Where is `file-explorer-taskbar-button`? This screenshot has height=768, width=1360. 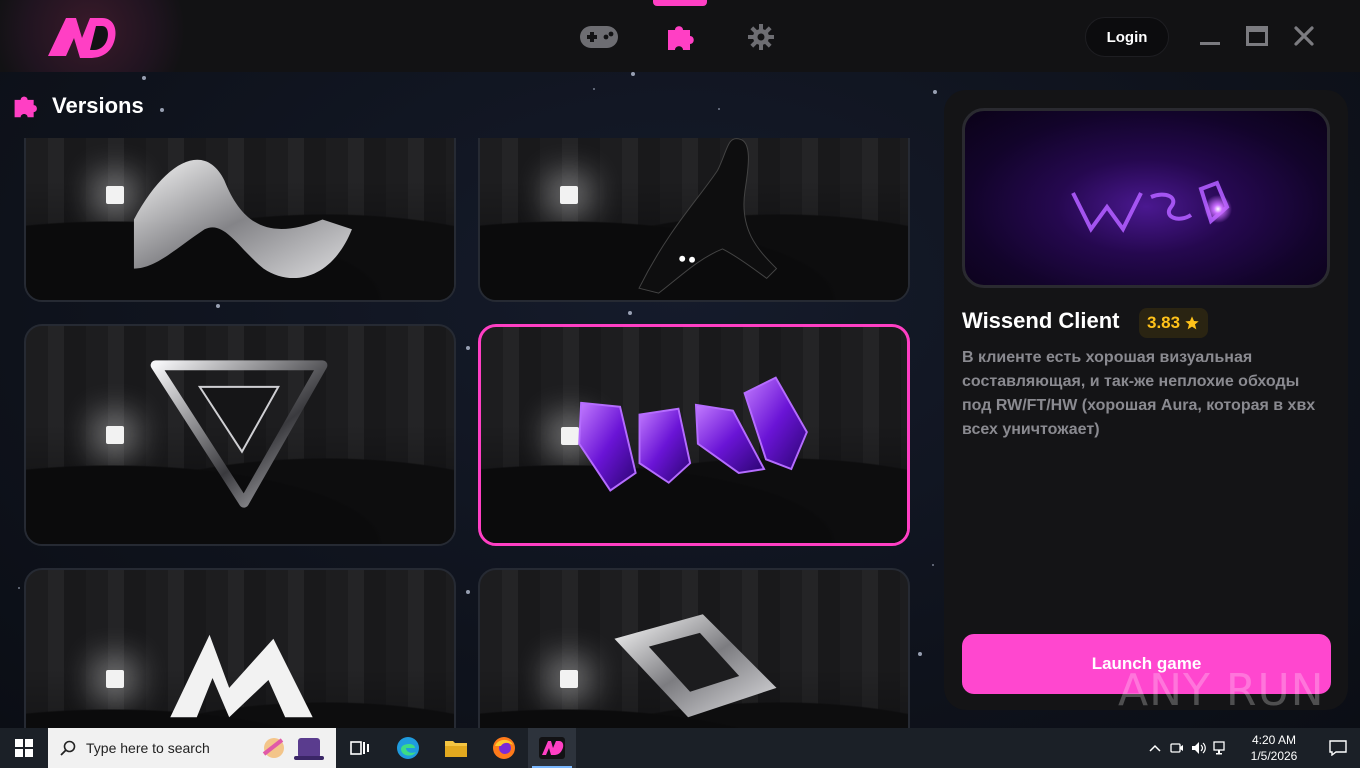
file-explorer-taskbar-button is located at coordinates (456, 748).